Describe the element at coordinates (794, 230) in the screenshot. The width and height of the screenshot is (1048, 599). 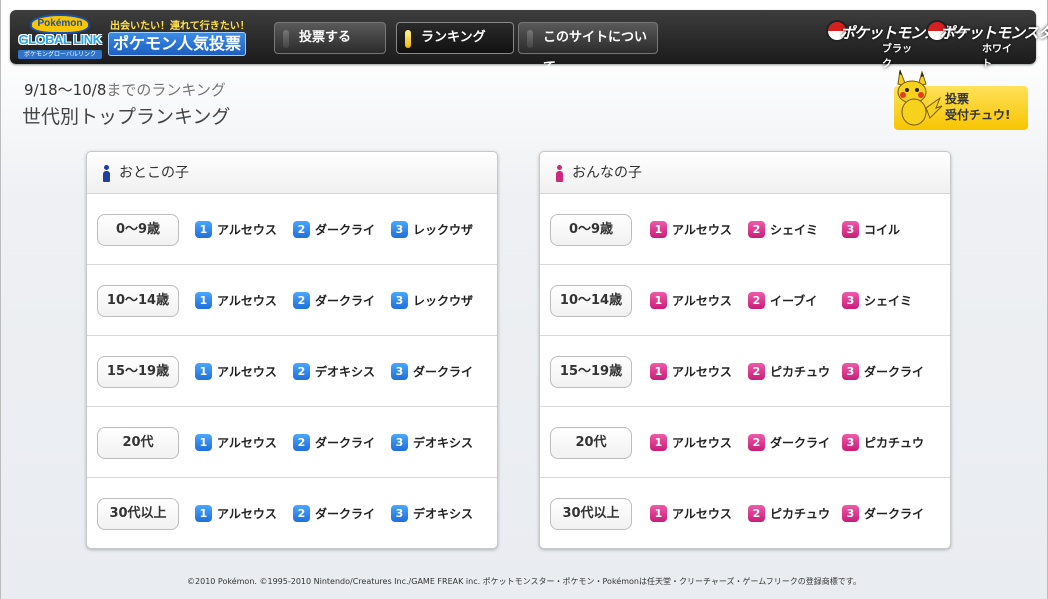
I see `rank-2-name: シェイミ` at that location.